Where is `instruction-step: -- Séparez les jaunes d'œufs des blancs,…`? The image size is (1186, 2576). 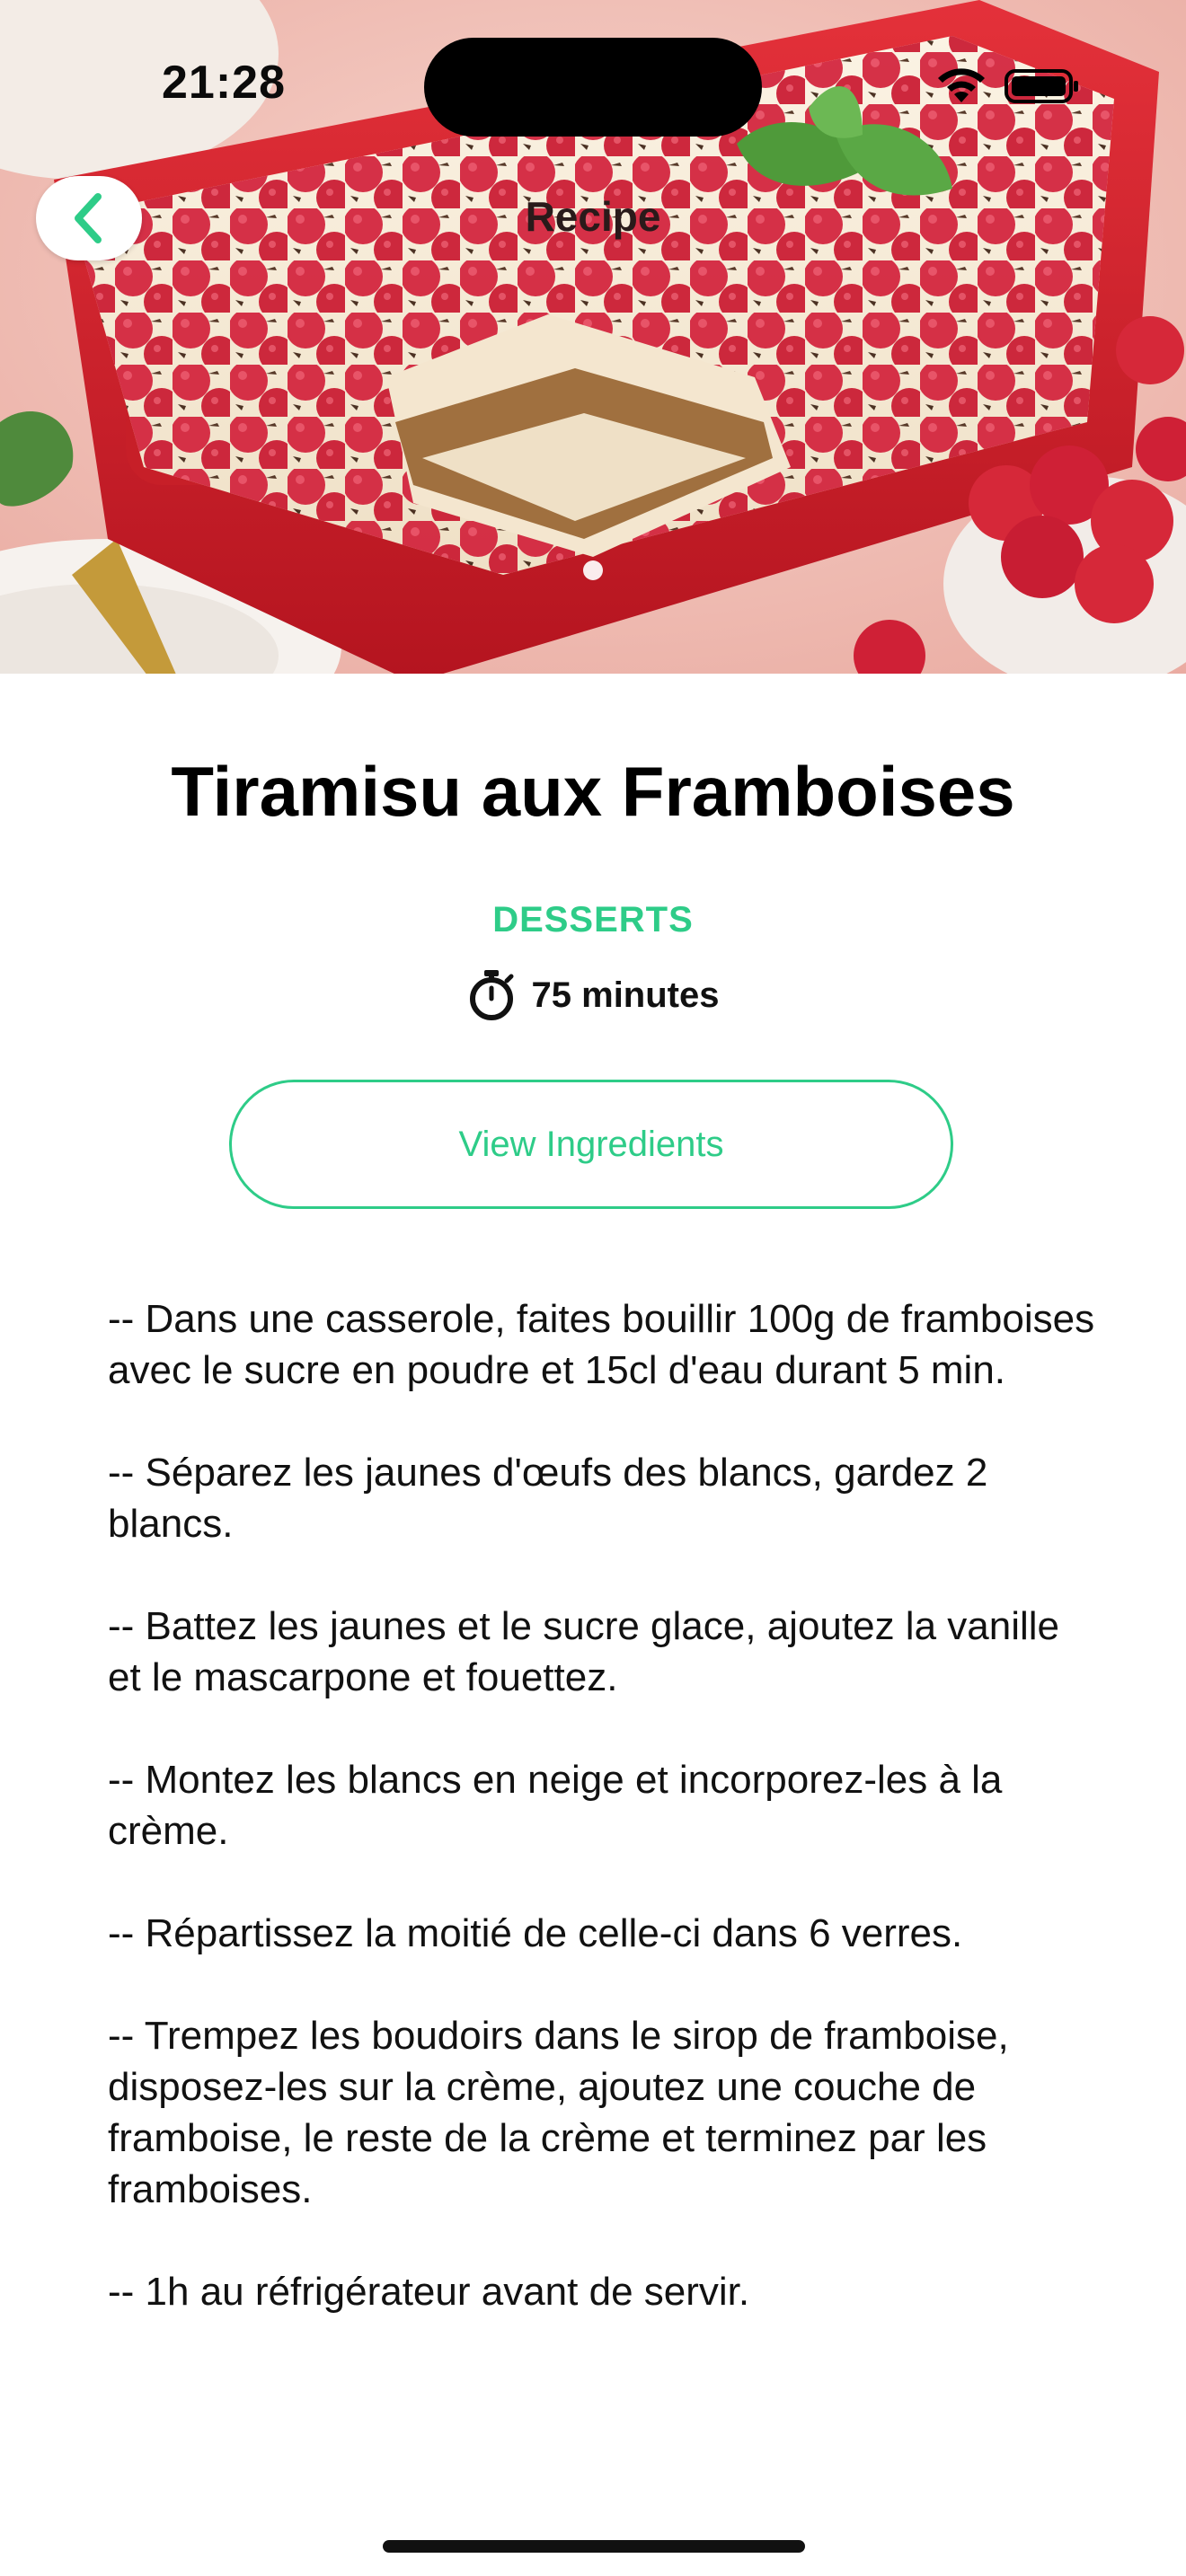
instruction-step: -- Séparez les jaunes d'œufs des blancs,… is located at coordinates (548, 1498).